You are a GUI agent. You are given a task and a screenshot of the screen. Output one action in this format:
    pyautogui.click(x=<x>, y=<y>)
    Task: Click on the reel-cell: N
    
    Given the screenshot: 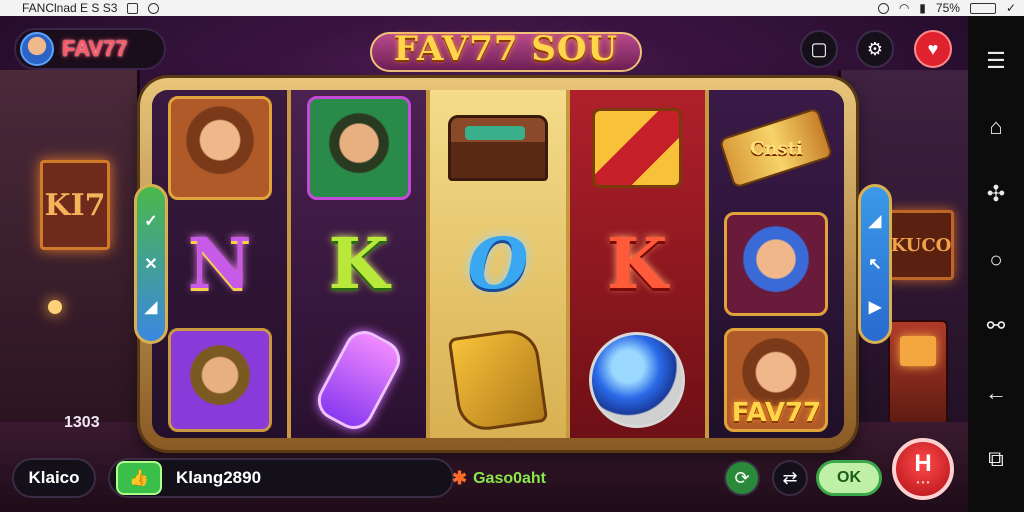 What is the action you would take?
    pyautogui.click(x=219, y=264)
    